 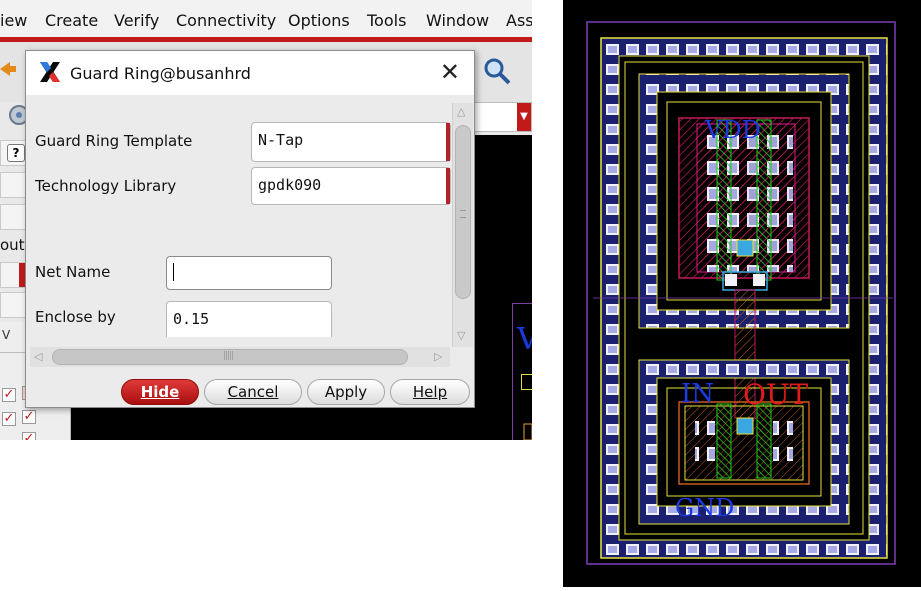 I want to click on net-name-label: Net Name, so click(x=73, y=272).